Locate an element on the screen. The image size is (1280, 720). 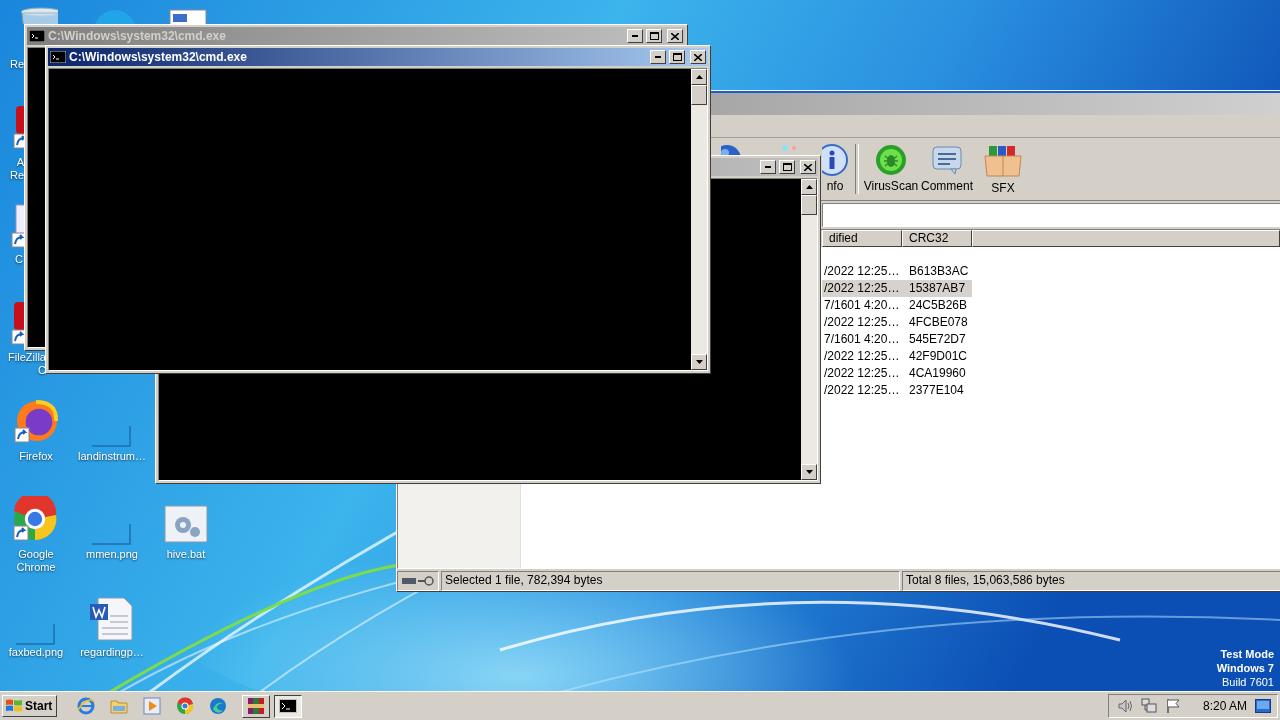
system-info-text: Windows 7 is located at coordinates (1245, 668).